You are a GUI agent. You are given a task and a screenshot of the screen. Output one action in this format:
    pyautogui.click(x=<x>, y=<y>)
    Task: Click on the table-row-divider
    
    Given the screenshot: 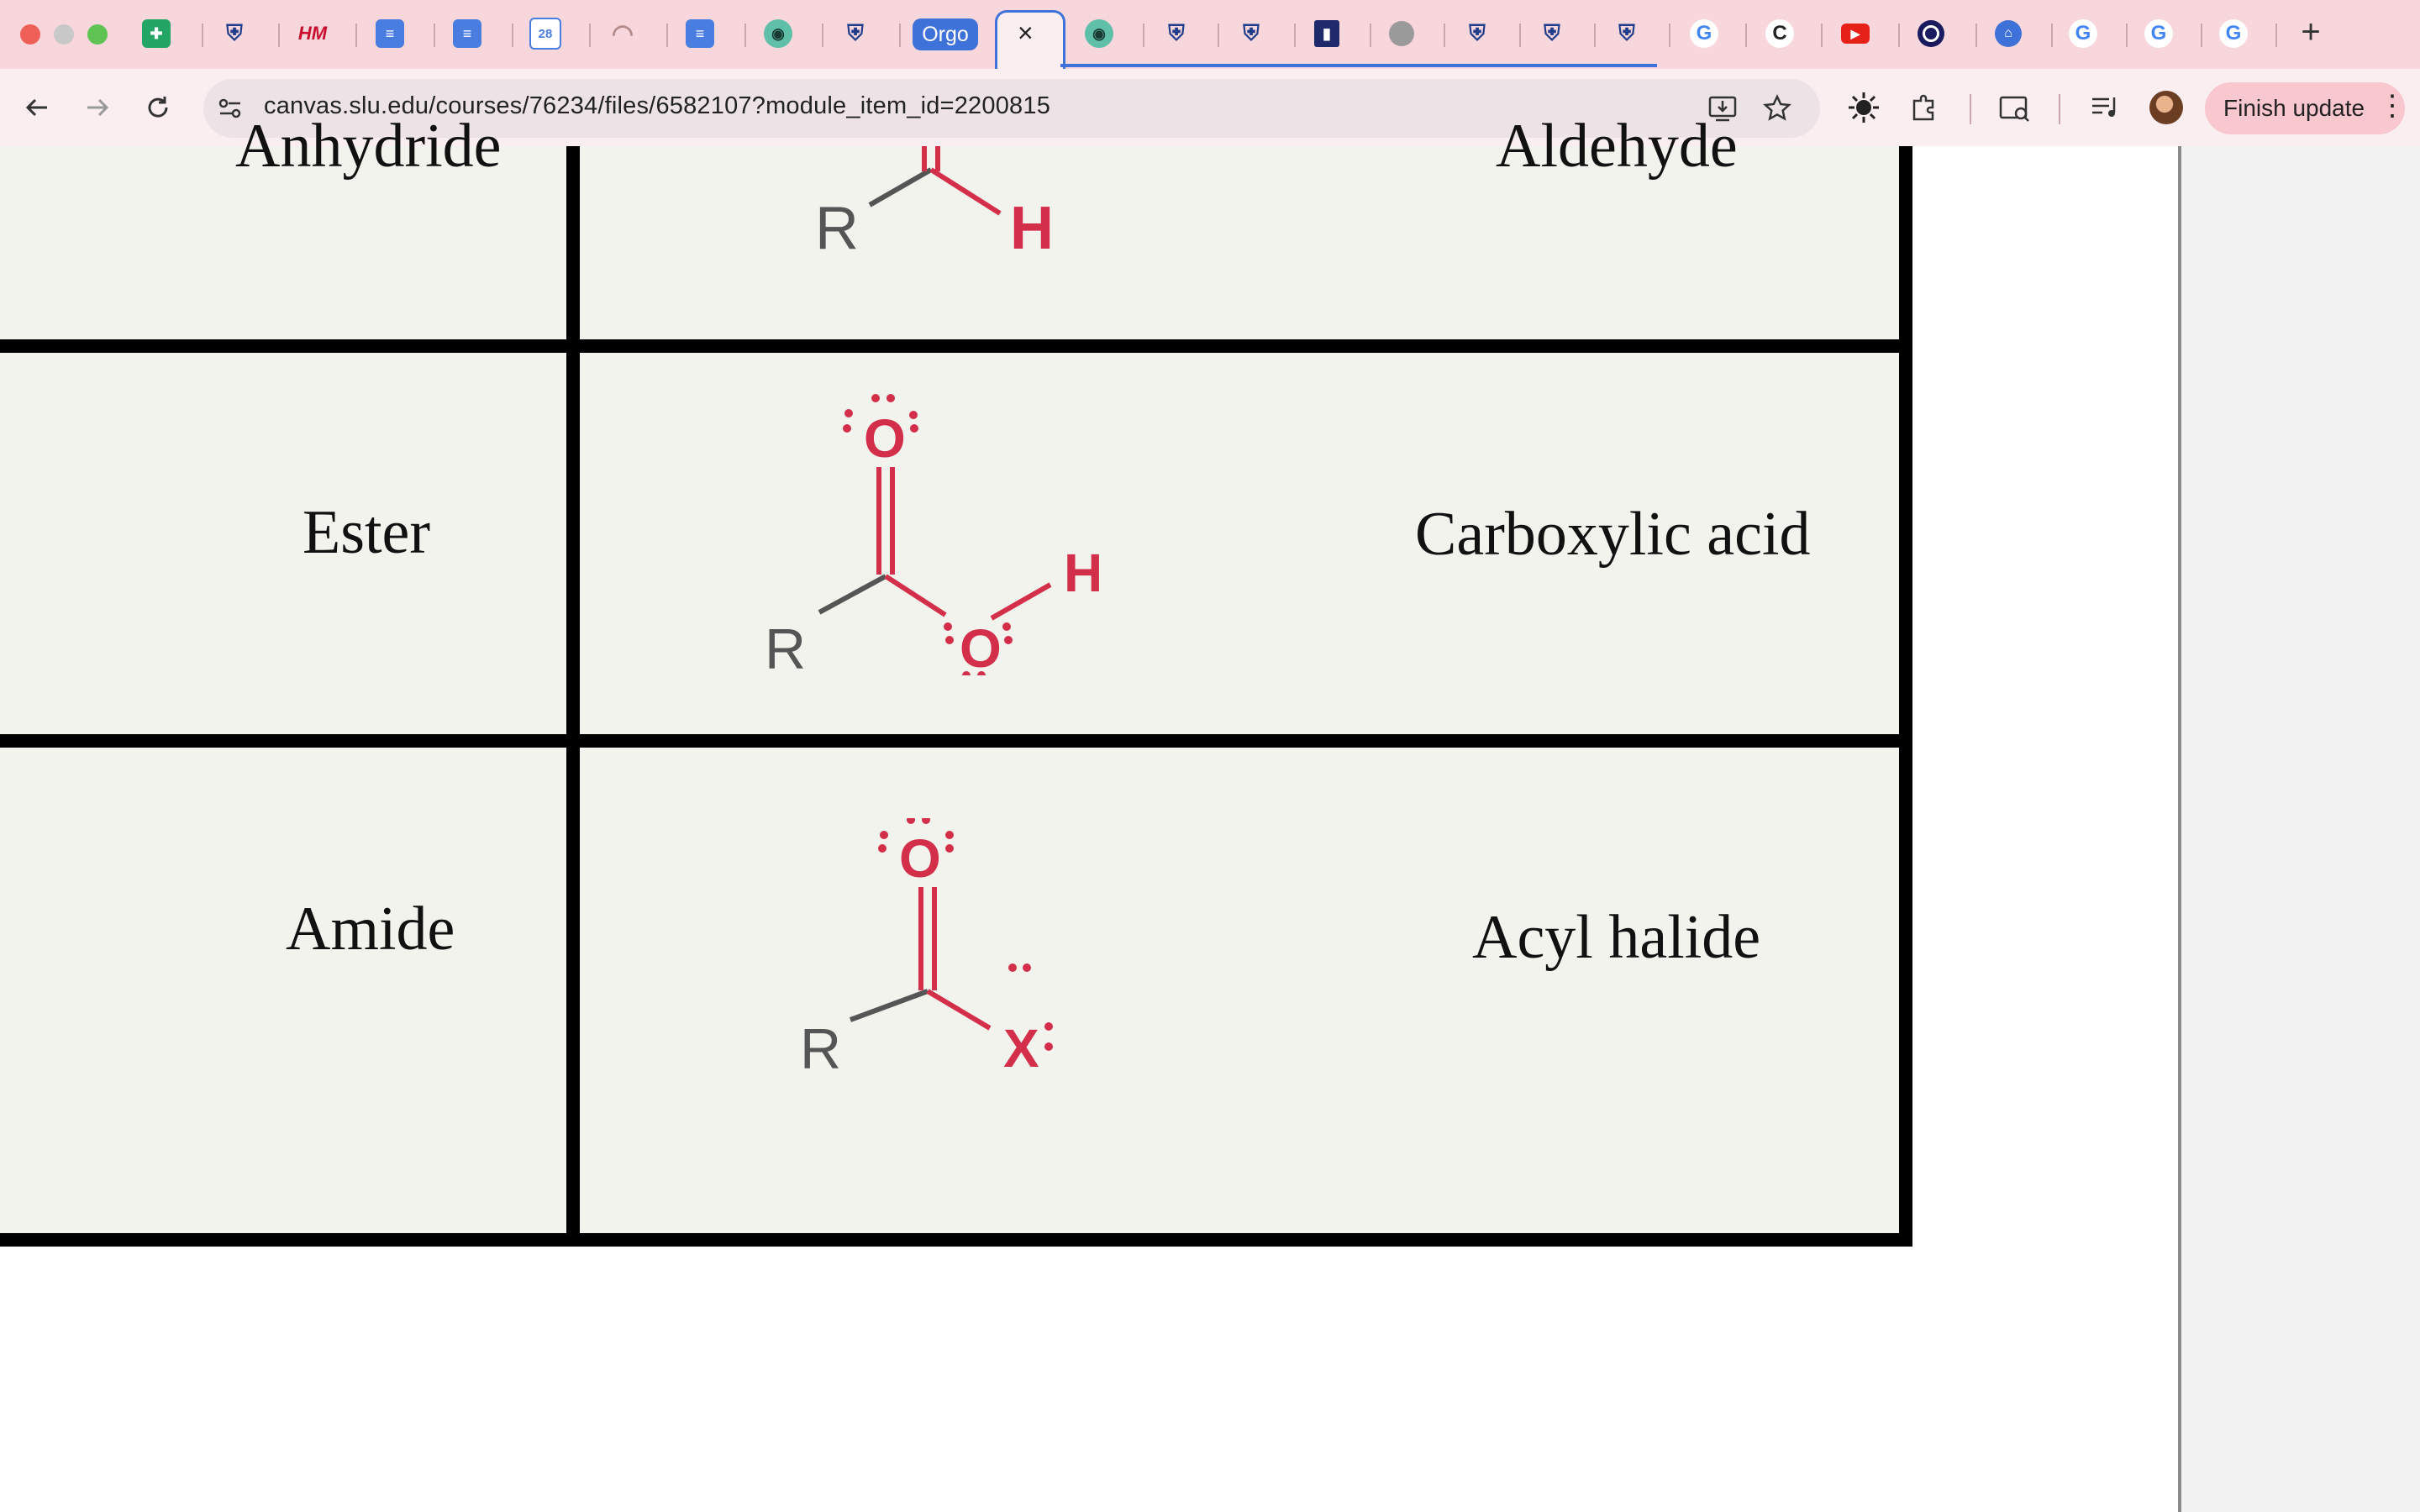 What is the action you would take?
    pyautogui.click(x=956, y=741)
    